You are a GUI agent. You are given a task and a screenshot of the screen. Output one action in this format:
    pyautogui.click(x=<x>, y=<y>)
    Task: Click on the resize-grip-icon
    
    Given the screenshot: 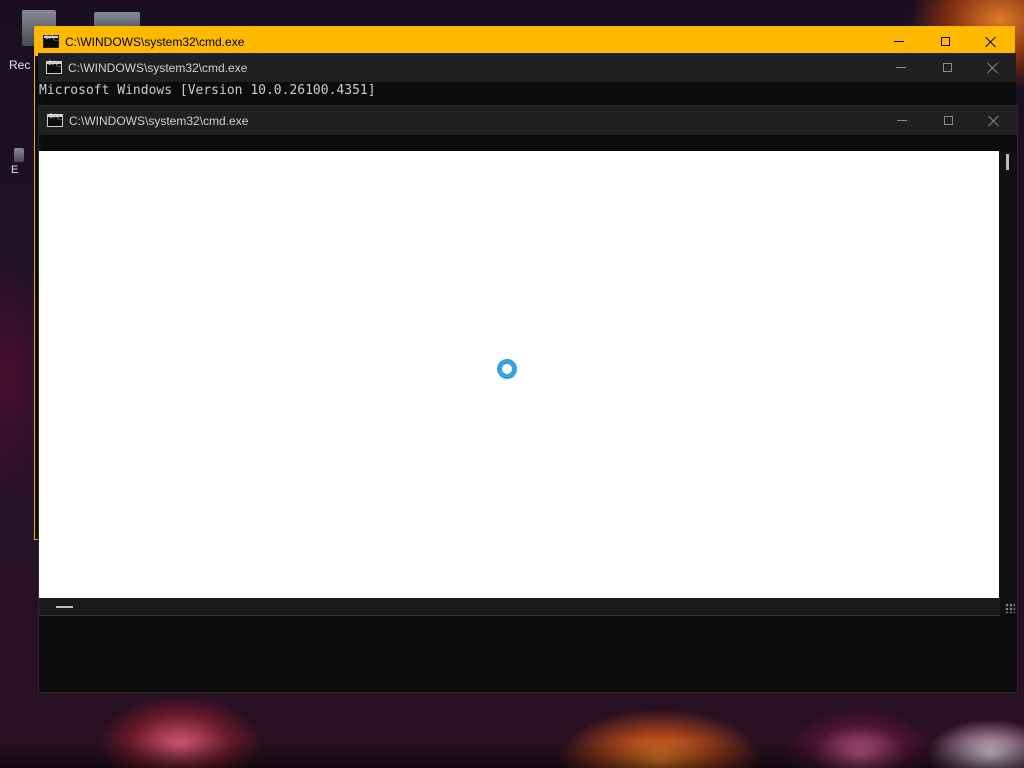 What is the action you would take?
    pyautogui.click(x=1010, y=608)
    